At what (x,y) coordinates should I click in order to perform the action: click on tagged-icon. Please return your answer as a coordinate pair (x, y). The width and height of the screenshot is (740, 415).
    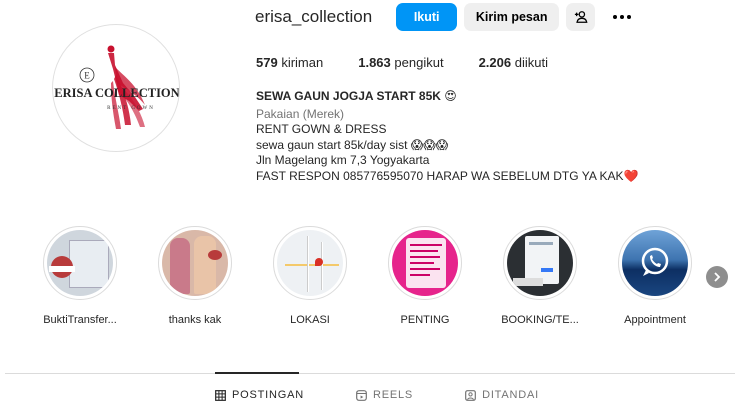
    Looking at the image, I should click on (470, 395).